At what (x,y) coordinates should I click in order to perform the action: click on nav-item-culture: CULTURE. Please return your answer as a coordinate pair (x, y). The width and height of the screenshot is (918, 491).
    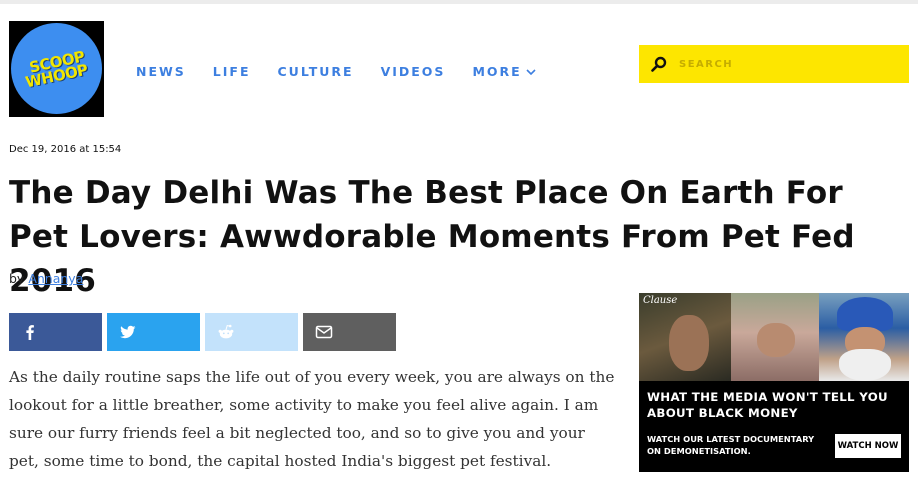
    Looking at the image, I should click on (316, 71).